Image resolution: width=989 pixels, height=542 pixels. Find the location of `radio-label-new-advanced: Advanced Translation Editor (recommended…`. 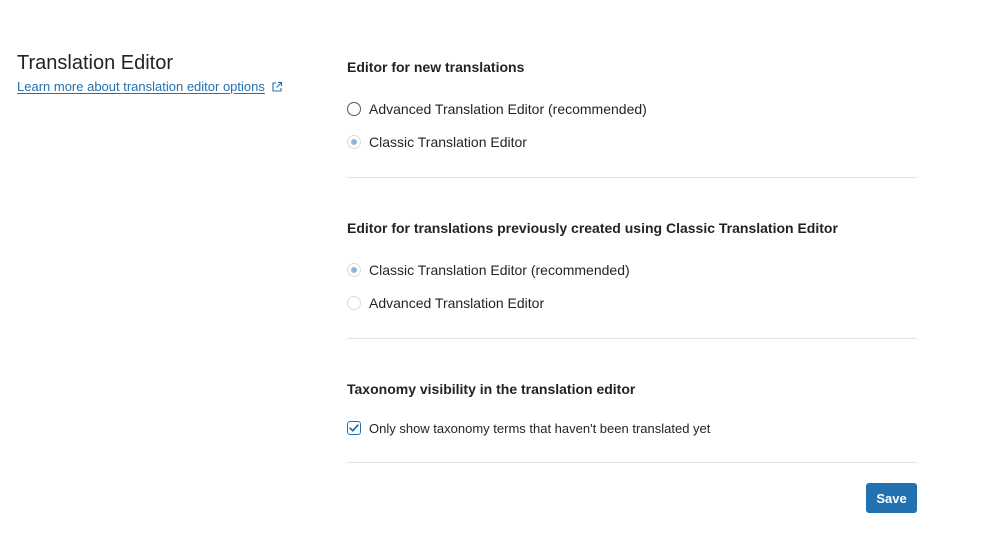

radio-label-new-advanced: Advanced Translation Editor (recommended… is located at coordinates (508, 109).